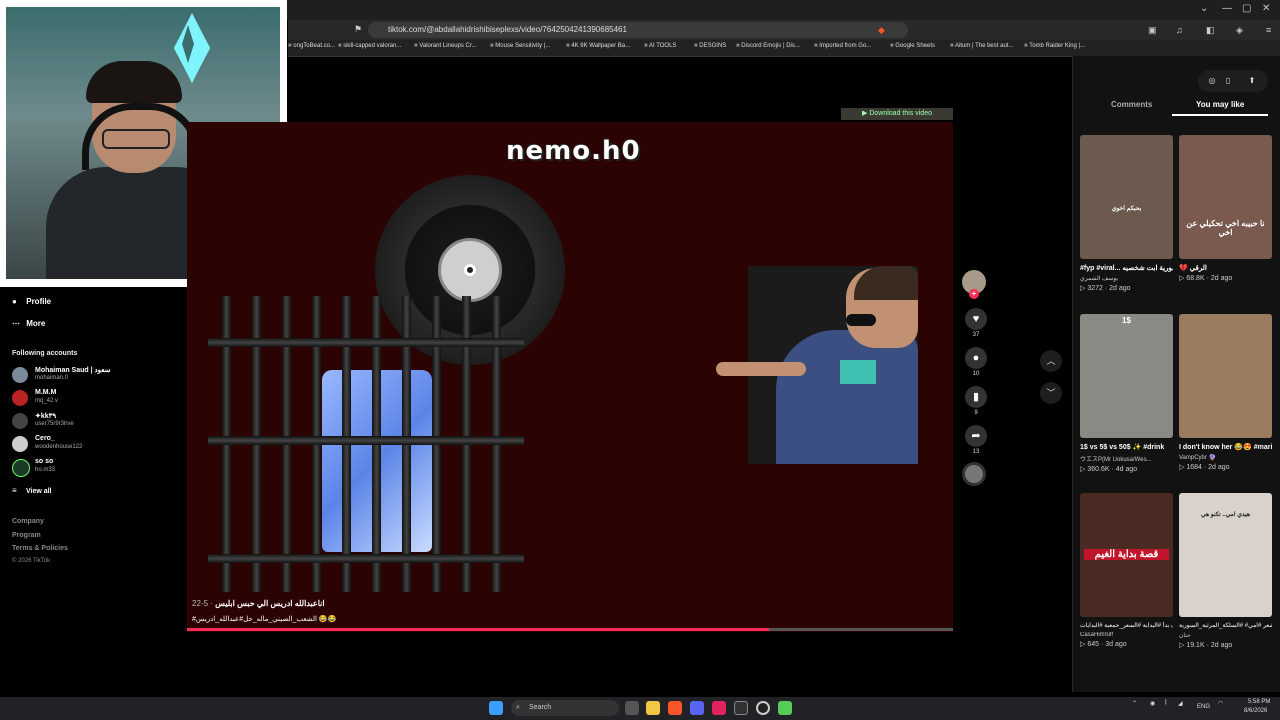  Describe the element at coordinates (1228, 81) in the screenshot. I see `phone-icon: ▯` at that location.